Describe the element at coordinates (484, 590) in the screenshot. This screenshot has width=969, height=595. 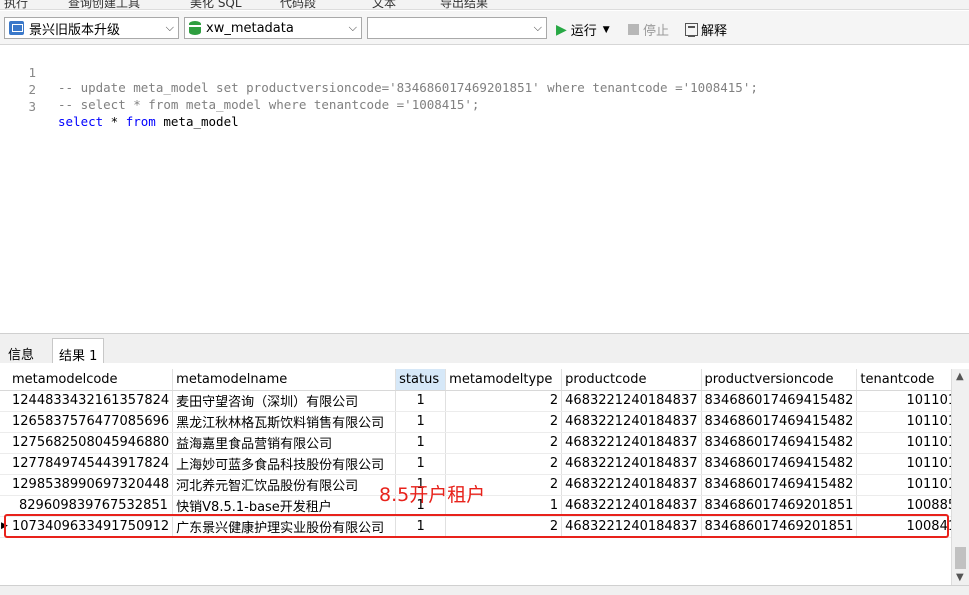
I see `grid-footer` at that location.